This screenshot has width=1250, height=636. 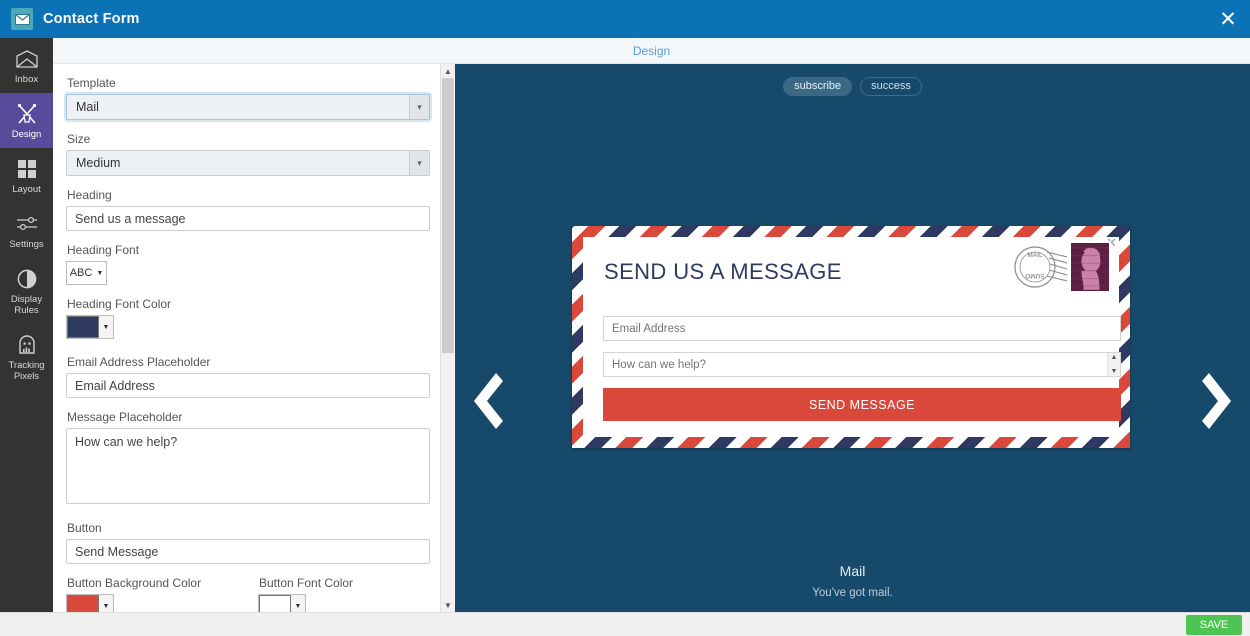 What do you see at coordinates (862, 328) in the screenshot?
I see `card-email-input` at bounding box center [862, 328].